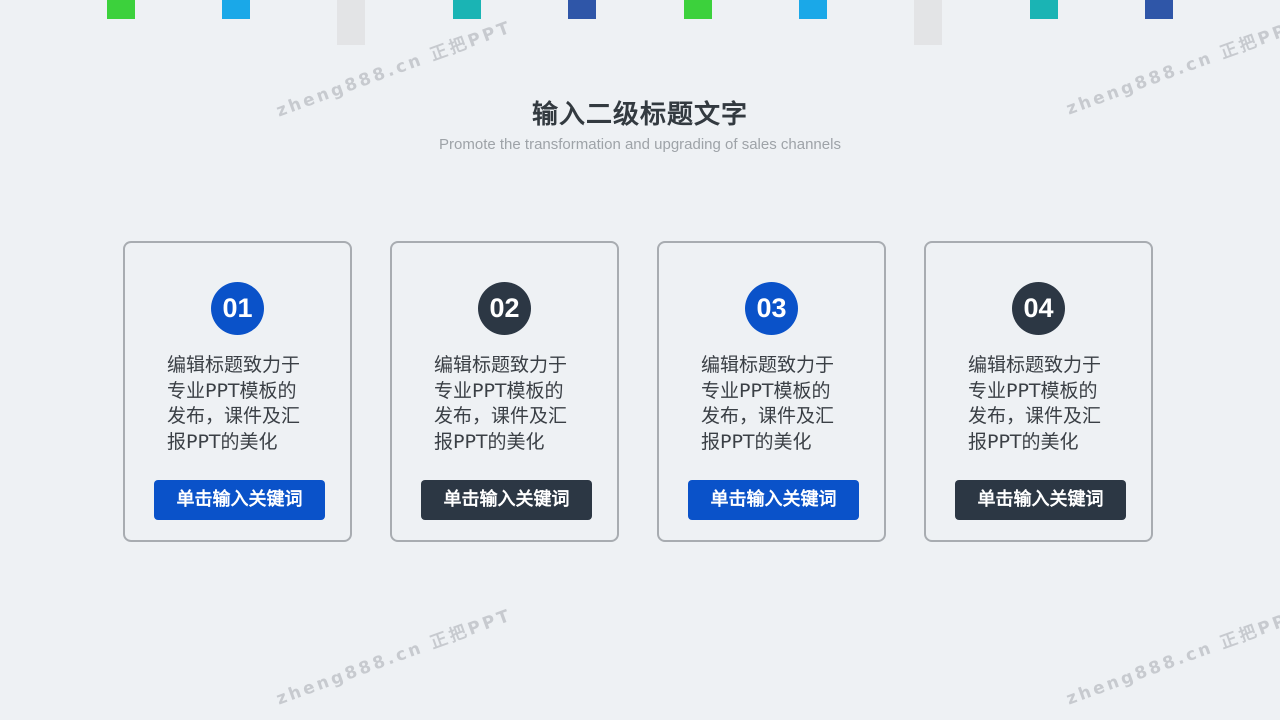  I want to click on slide-title: 输入二级标题文字, so click(639, 115).